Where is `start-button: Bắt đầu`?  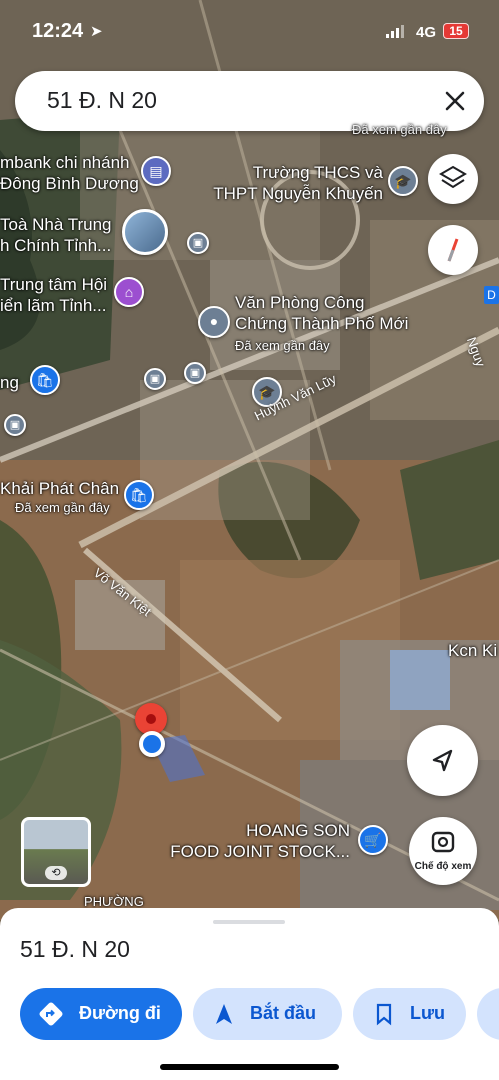
start-button: Bắt đầu is located at coordinates (267, 1014).